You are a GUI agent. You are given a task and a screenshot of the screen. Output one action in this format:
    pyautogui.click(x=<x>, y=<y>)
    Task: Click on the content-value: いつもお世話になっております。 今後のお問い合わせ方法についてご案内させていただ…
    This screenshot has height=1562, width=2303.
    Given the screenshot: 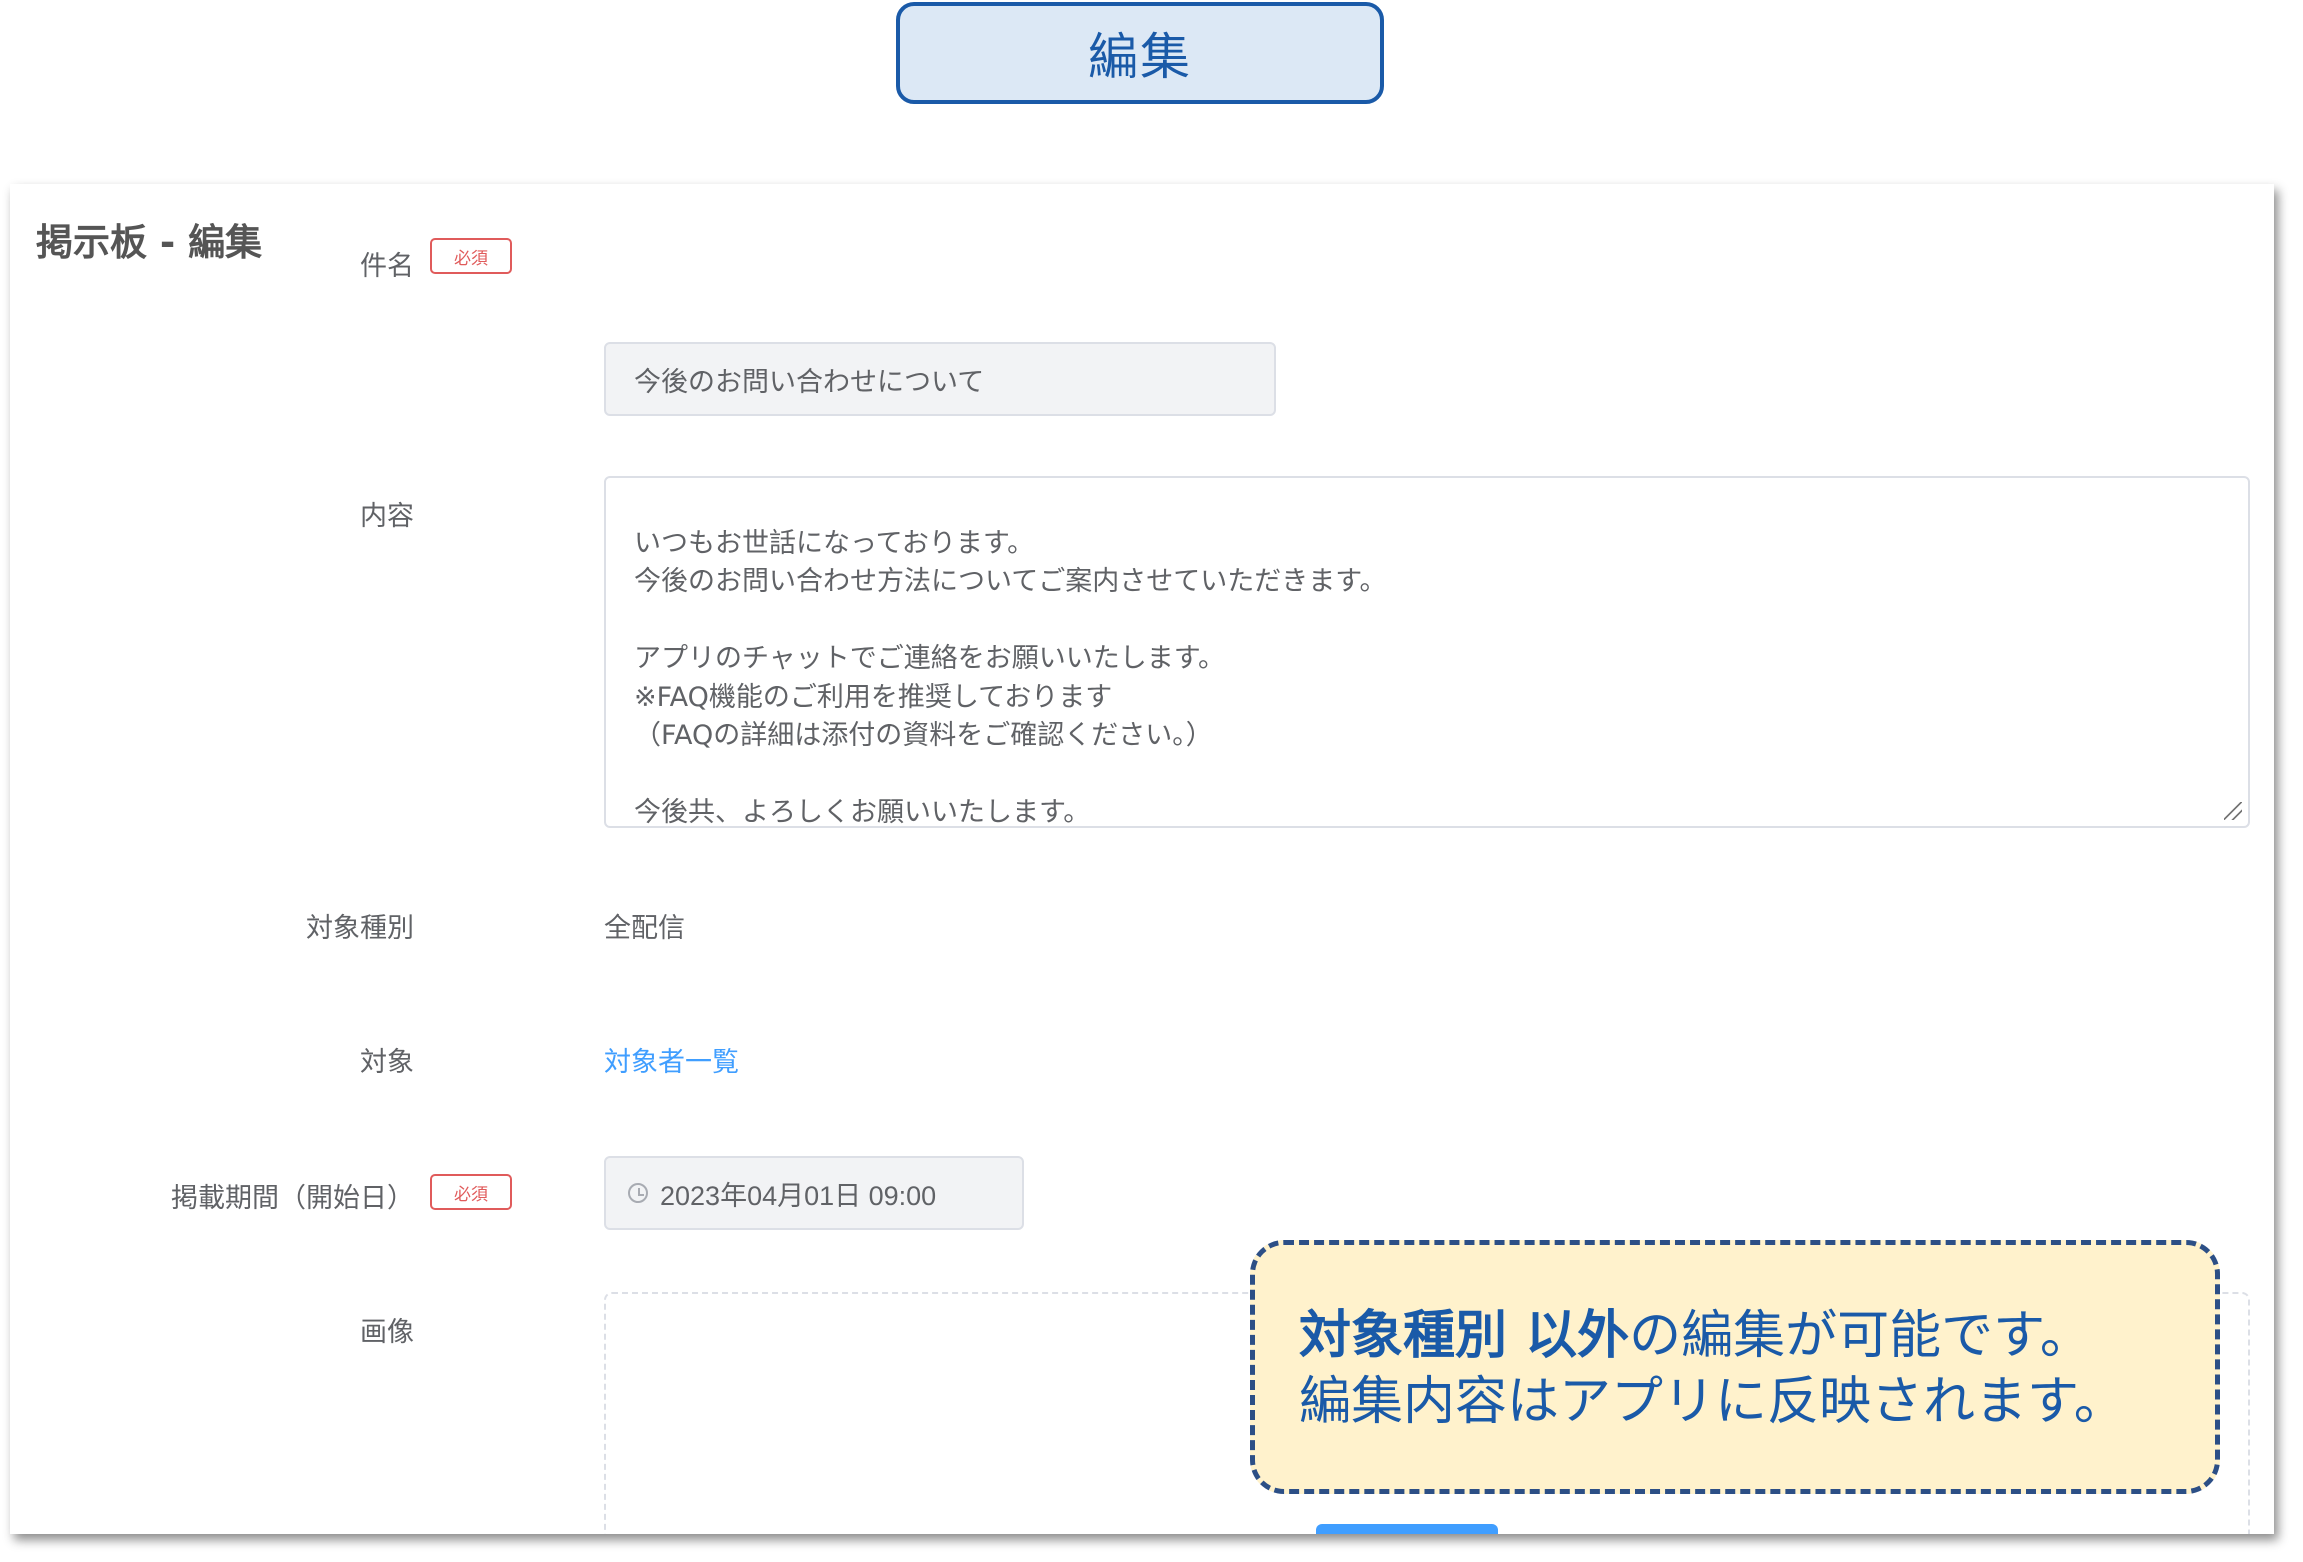 What is the action you would take?
    pyautogui.click(x=1010, y=678)
    